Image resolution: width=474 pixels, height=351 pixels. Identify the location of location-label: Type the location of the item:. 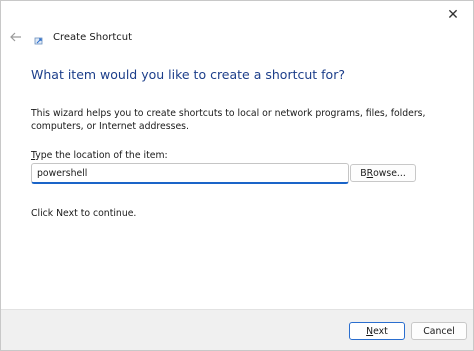
(99, 155).